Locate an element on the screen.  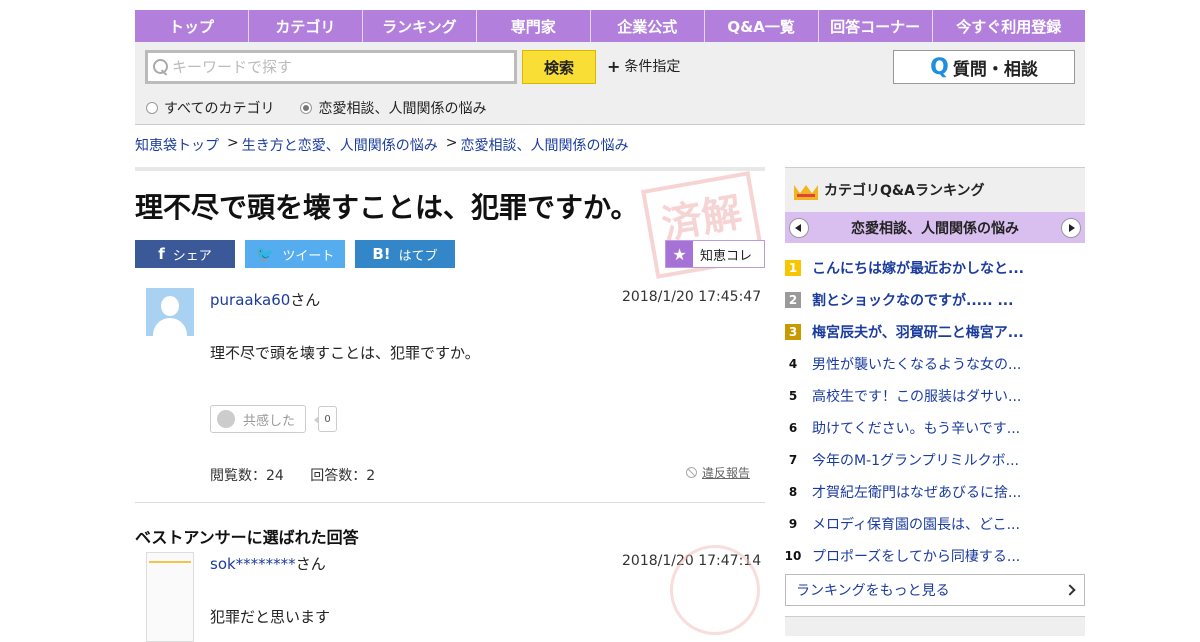
search-input is located at coordinates (337, 67).